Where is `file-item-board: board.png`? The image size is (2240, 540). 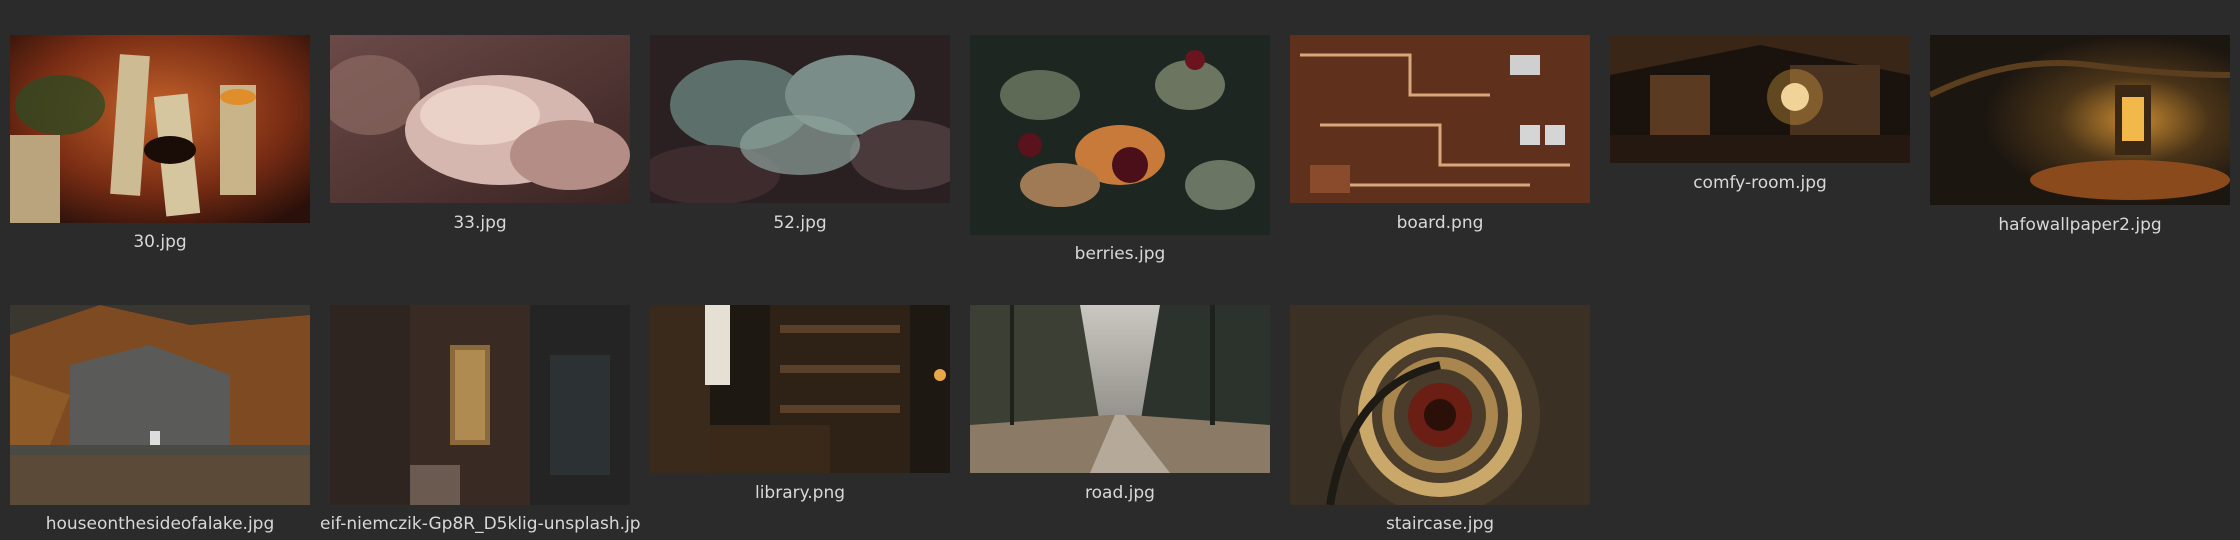 file-item-board: board.png is located at coordinates (1440, 130).